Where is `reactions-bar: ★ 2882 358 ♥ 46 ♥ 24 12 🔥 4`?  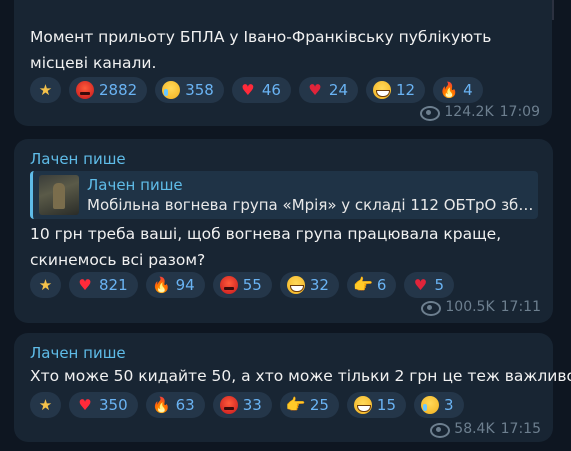 reactions-bar: ★ 2882 358 ♥ 46 ♥ 24 12 🔥 4 is located at coordinates (256, 90).